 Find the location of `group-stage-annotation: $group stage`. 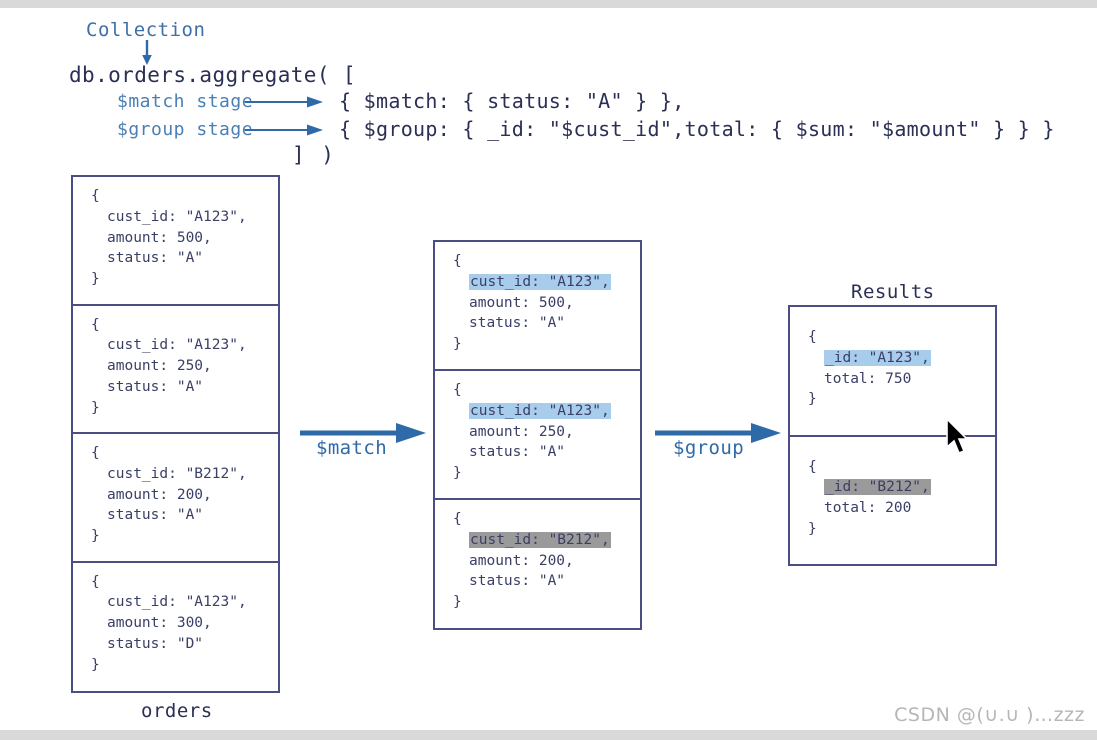

group-stage-annotation: $group stage is located at coordinates (185, 129).